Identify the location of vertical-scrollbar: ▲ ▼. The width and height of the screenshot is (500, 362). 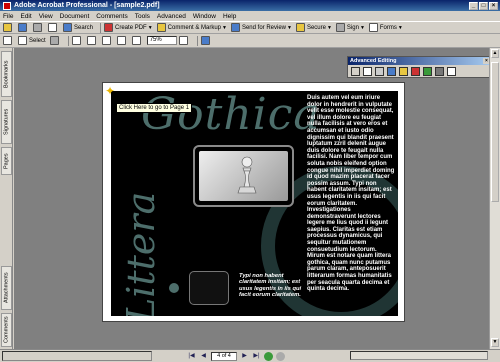
(494, 198).